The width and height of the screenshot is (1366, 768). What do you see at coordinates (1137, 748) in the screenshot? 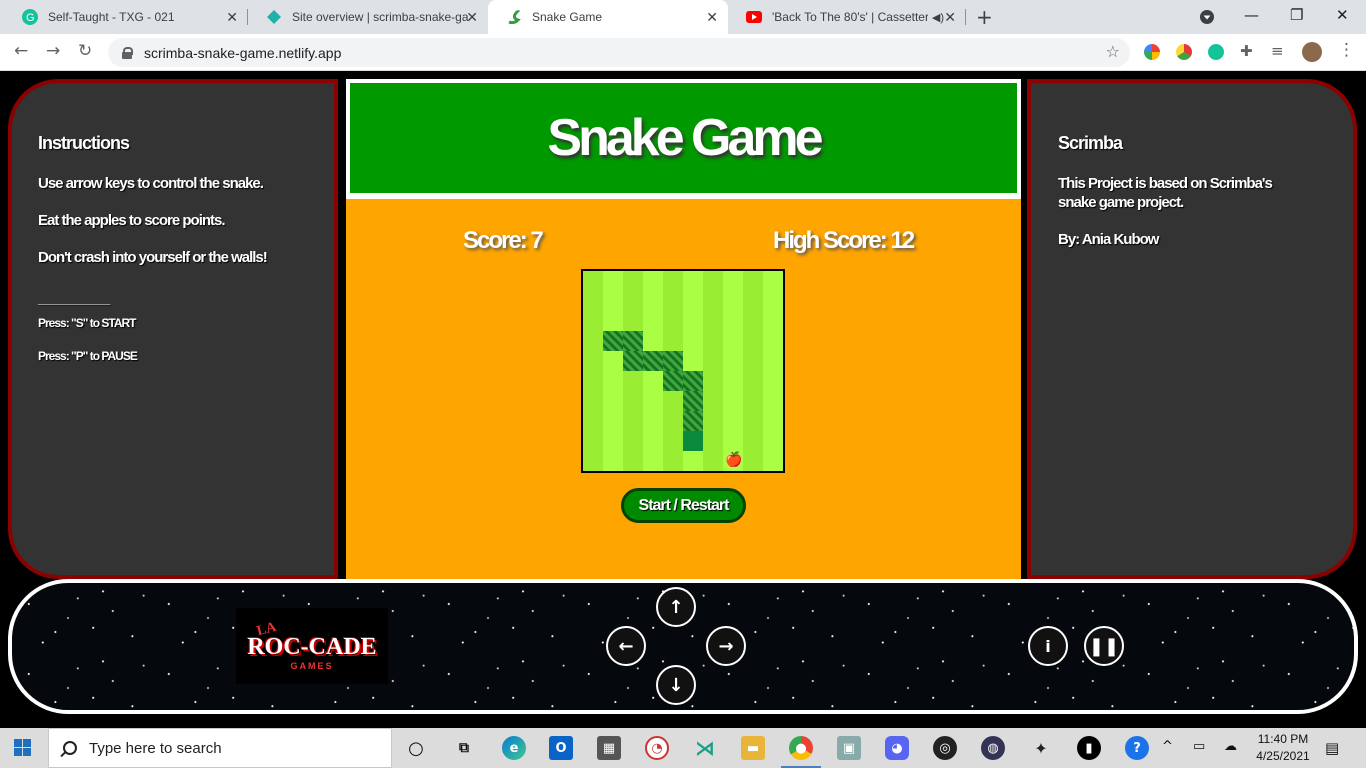
I see `help-icon: ?` at bounding box center [1137, 748].